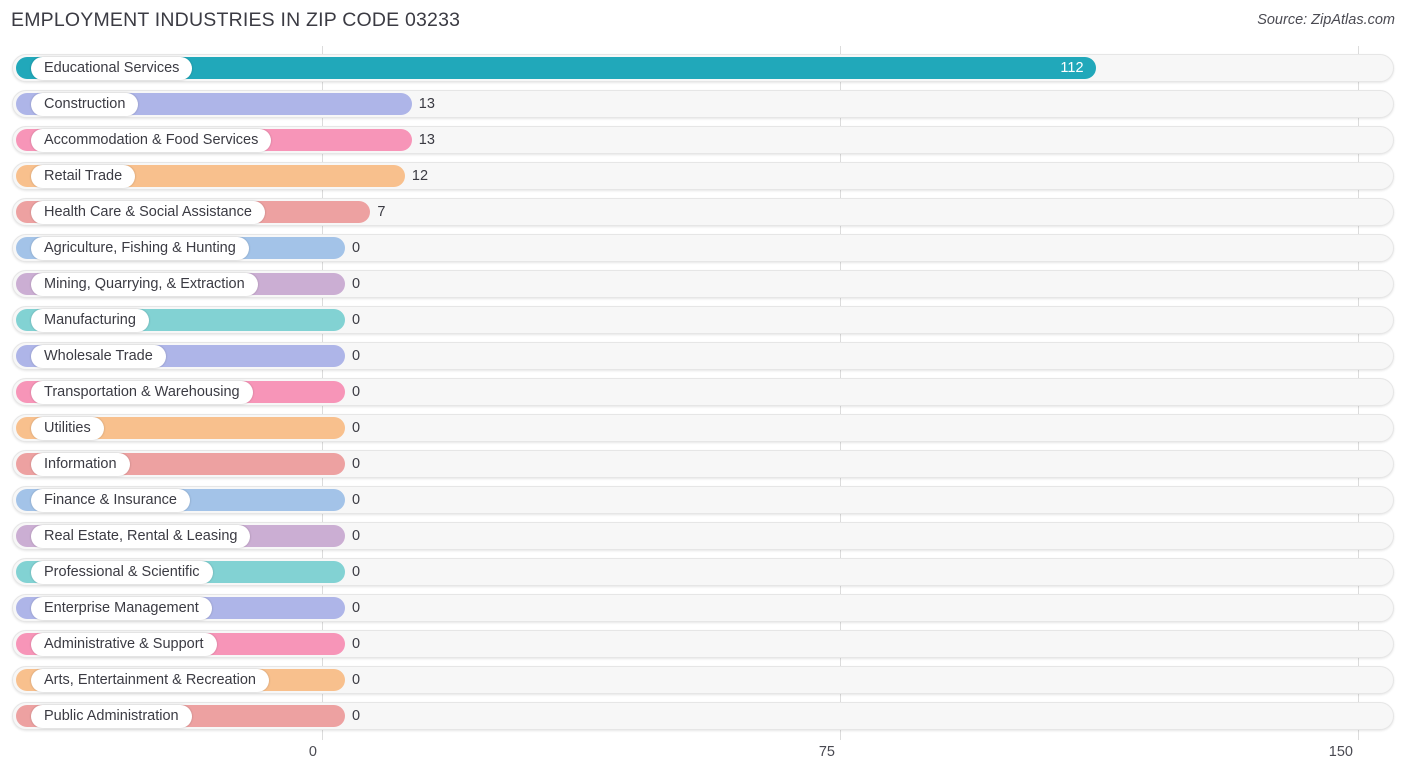 Image resolution: width=1406 pixels, height=776 pixels. Describe the element at coordinates (703, 464) in the screenshot. I see `bar-row: Information 0` at that location.